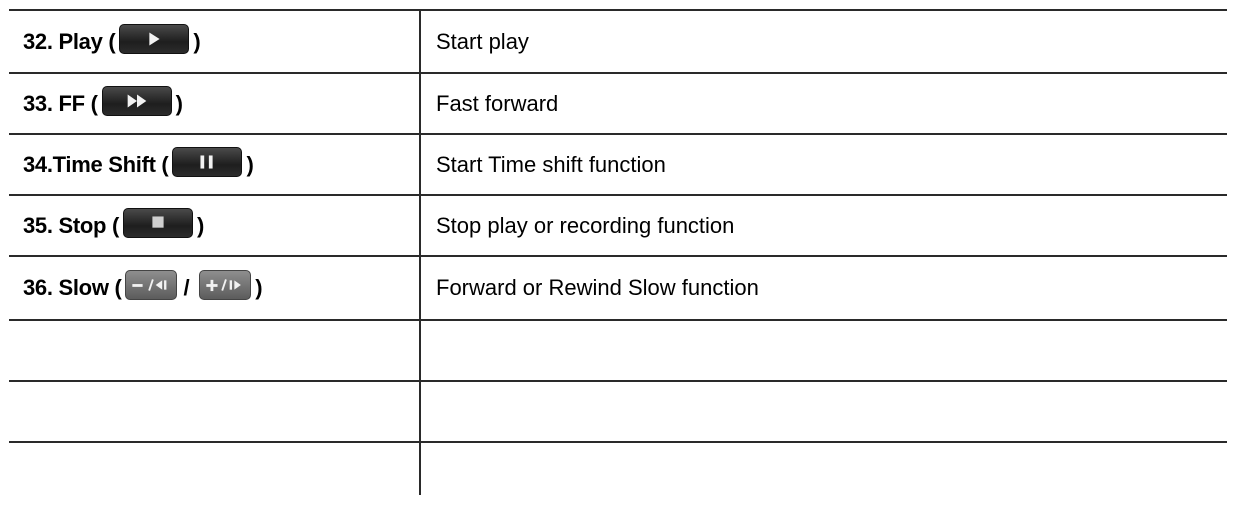 The height and width of the screenshot is (509, 1235). What do you see at coordinates (71, 225) in the screenshot?
I see `function-name: 35. Stop (` at bounding box center [71, 225].